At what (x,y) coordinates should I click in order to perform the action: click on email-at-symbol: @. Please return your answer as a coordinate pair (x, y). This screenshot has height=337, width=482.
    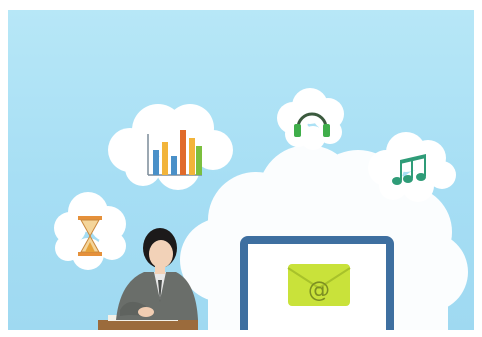
    Looking at the image, I should click on (319, 290).